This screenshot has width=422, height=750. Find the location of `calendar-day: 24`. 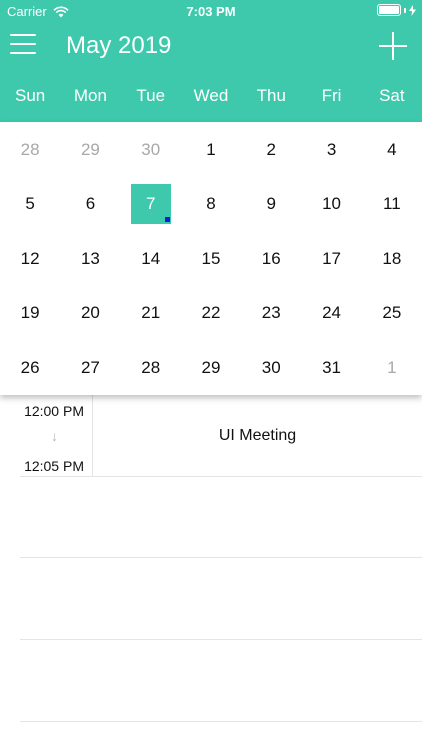

calendar-day: 24 is located at coordinates (331, 313).